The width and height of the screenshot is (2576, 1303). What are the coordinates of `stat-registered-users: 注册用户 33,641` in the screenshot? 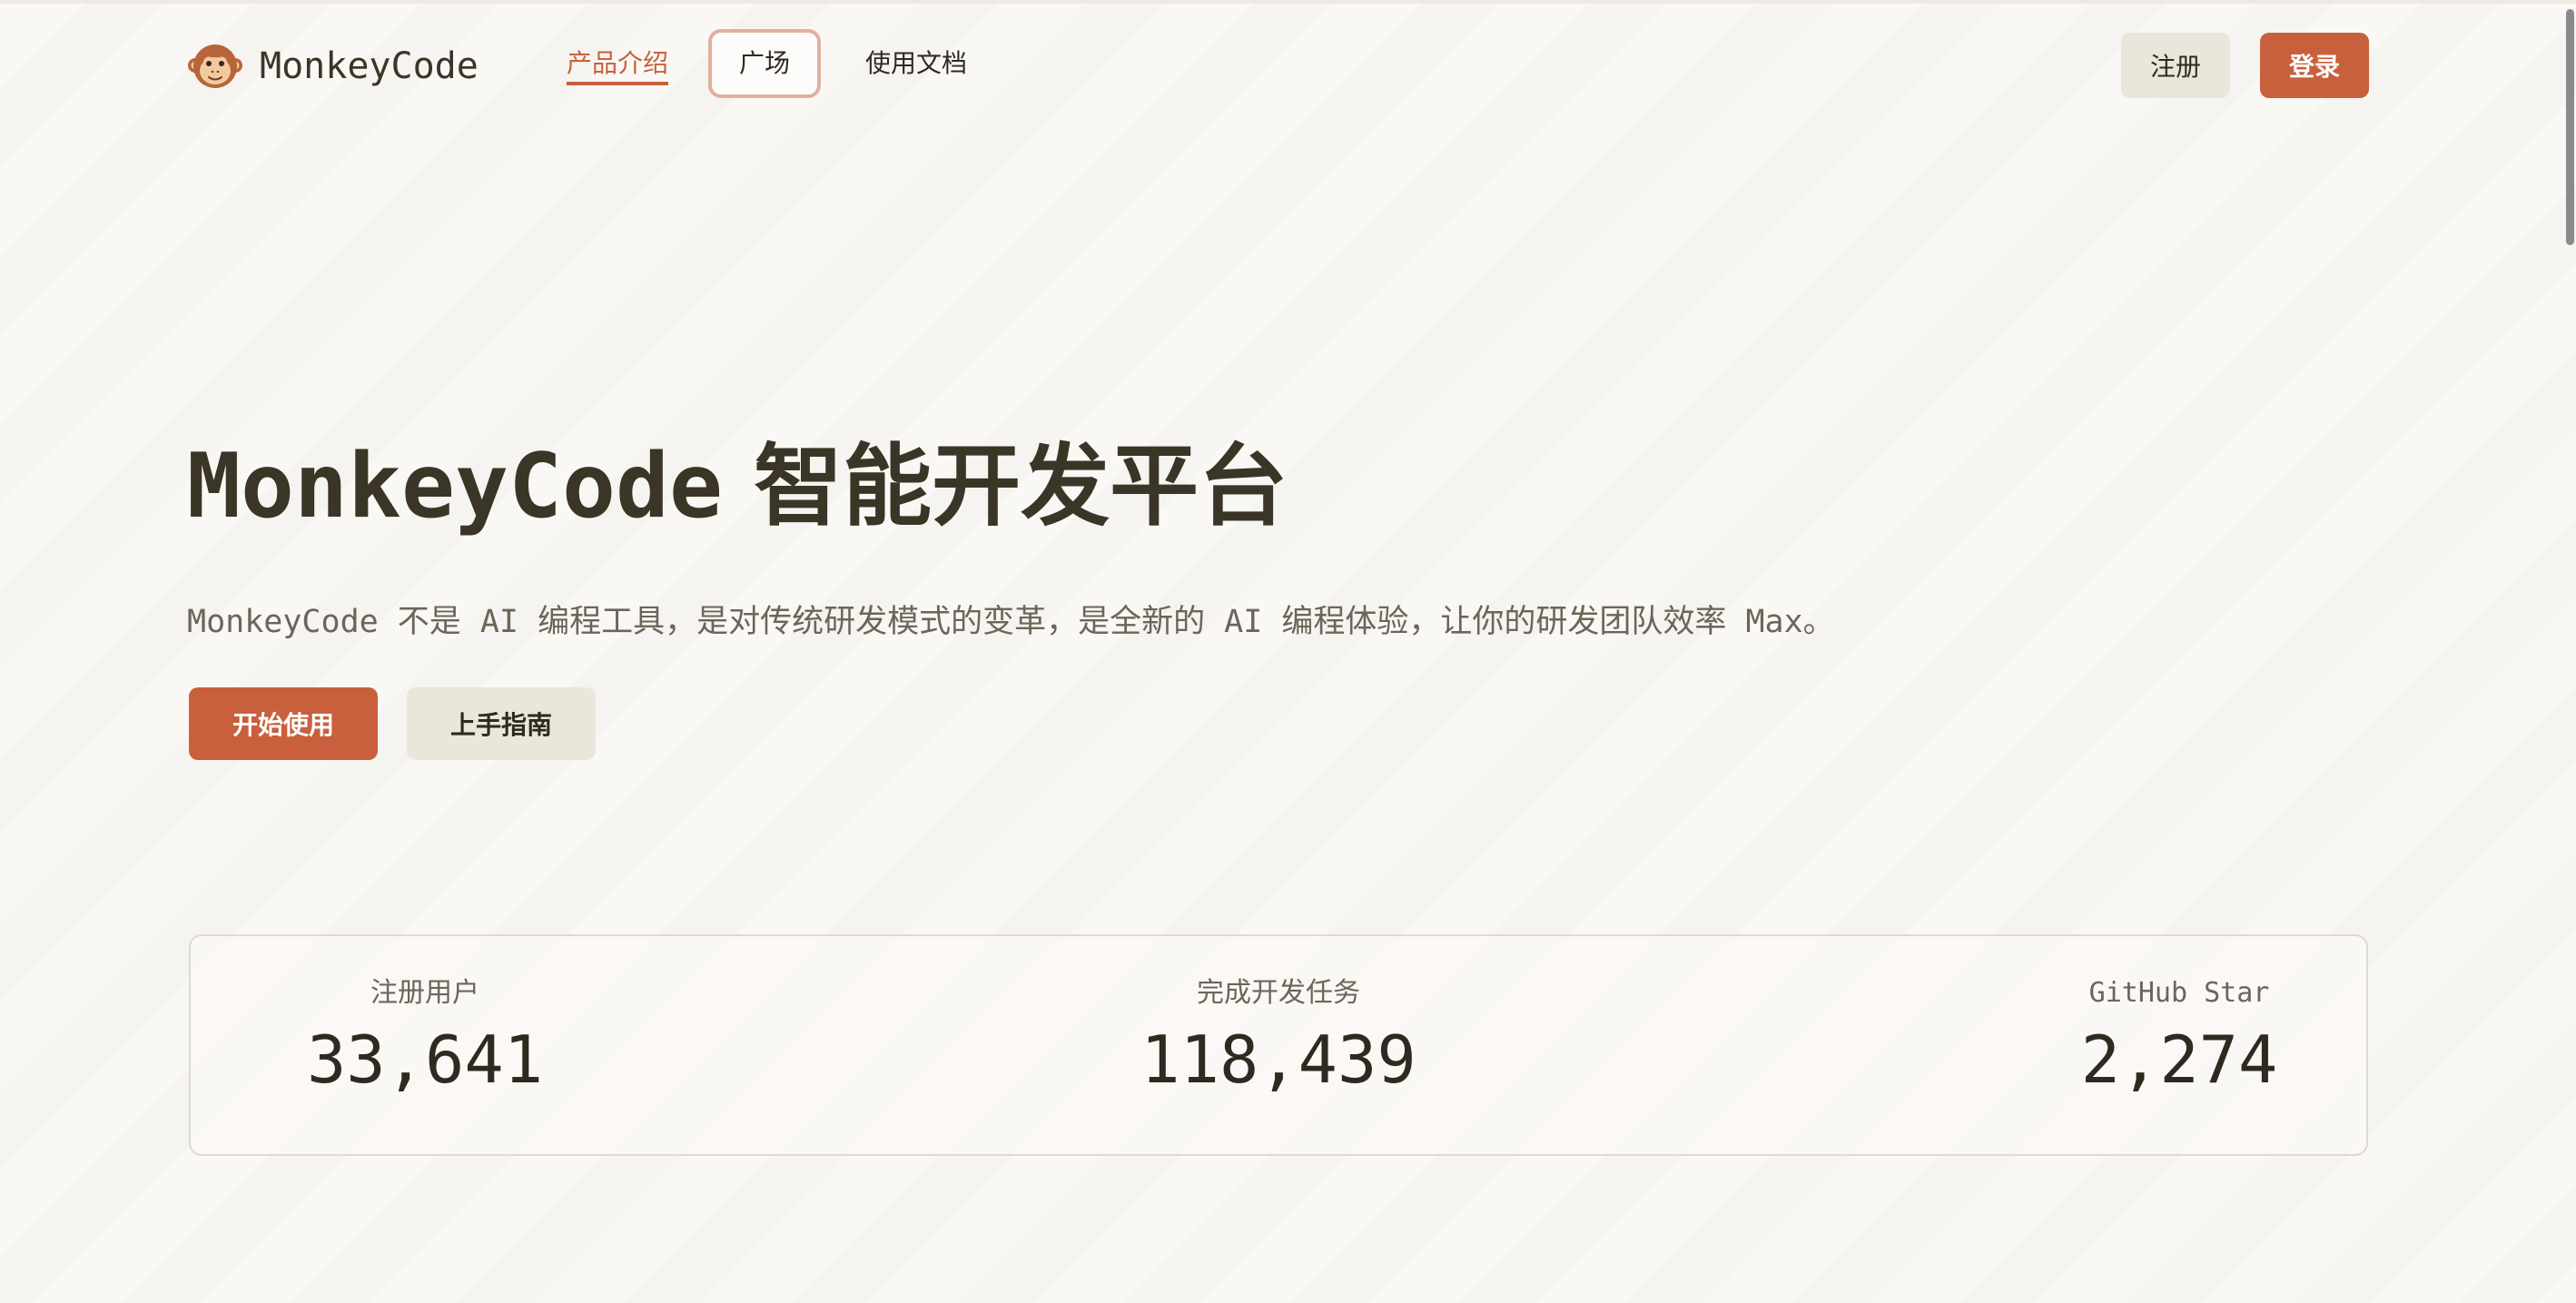 It's located at (425, 1038).